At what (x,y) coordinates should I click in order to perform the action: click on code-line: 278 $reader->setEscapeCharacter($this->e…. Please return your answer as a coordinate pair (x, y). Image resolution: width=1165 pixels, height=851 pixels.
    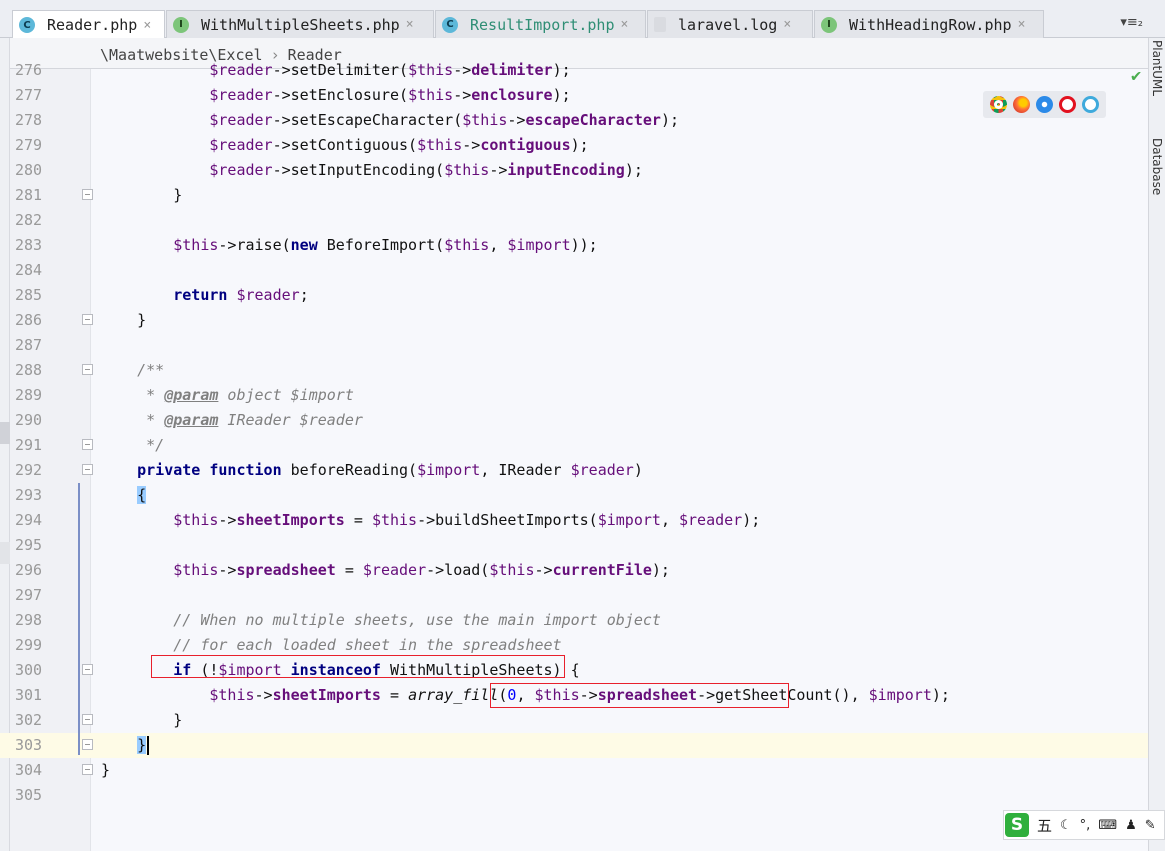
    Looking at the image, I should click on (574, 120).